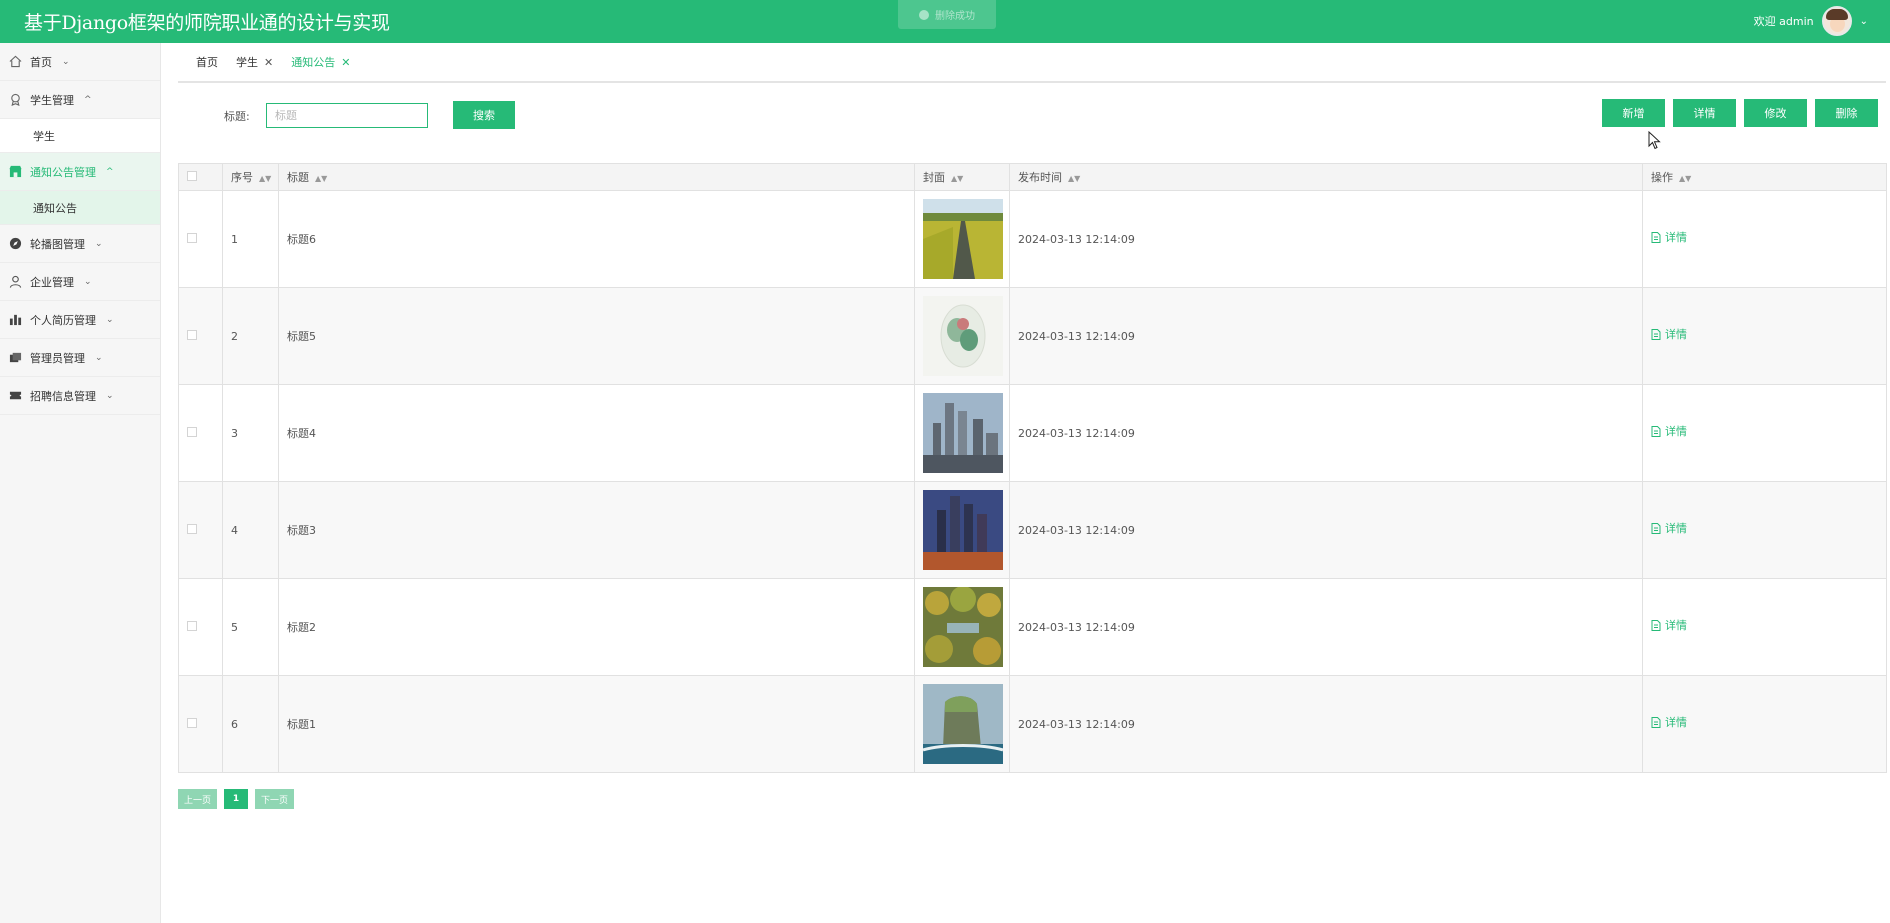  I want to click on delete-button: 删除, so click(1846, 113).